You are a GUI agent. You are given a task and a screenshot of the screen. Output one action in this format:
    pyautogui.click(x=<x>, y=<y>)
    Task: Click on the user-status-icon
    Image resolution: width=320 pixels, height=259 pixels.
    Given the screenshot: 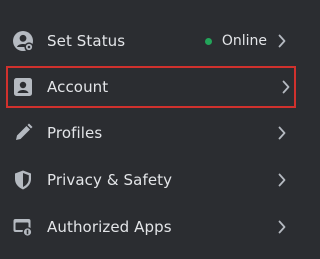 What is the action you would take?
    pyautogui.click(x=23, y=41)
    